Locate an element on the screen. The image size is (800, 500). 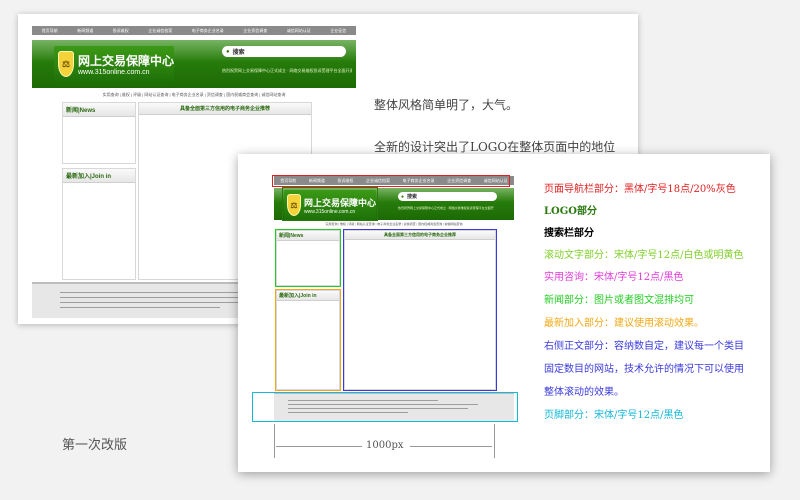
back-join-panel: 最新加入|Join in is located at coordinates (99, 224).